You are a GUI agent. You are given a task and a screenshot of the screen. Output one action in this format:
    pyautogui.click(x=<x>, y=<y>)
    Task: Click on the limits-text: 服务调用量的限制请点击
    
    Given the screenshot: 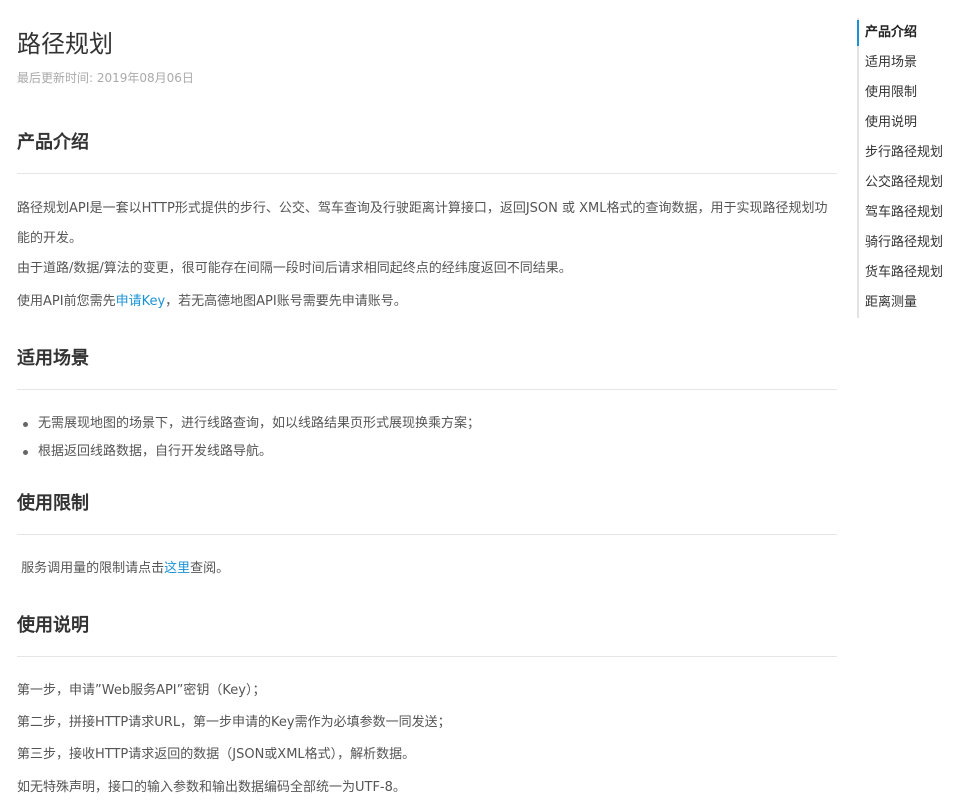 What is the action you would take?
    pyautogui.click(x=91, y=568)
    